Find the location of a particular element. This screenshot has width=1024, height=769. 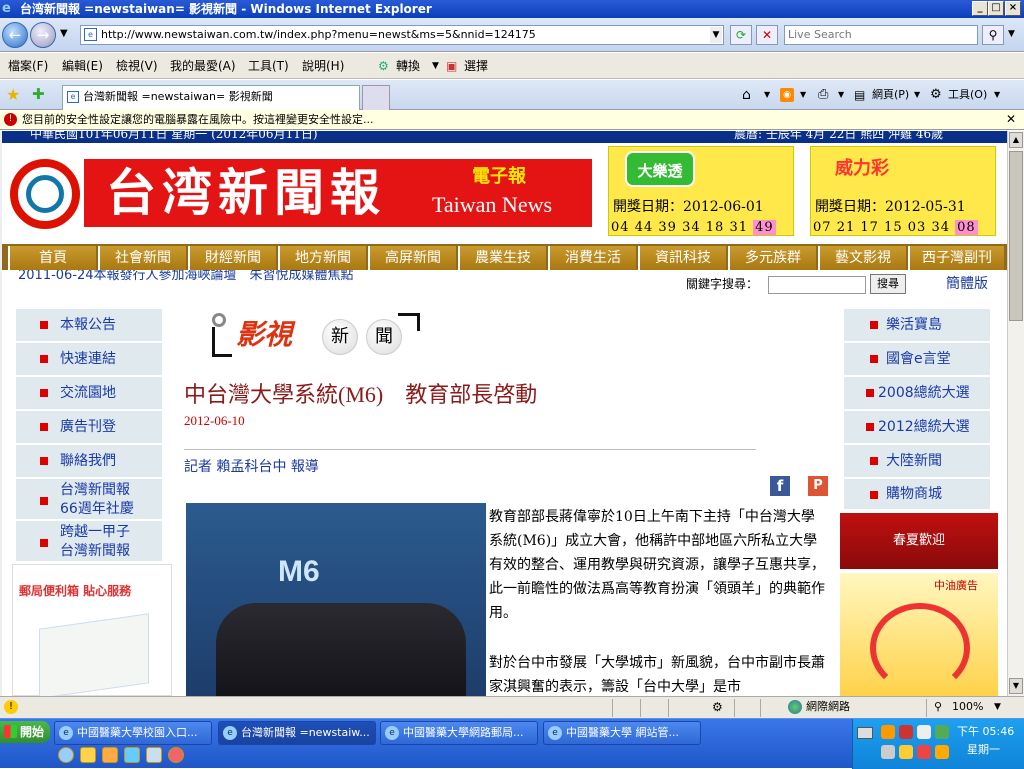

quicklaunch-media-icon is located at coordinates (110, 755).